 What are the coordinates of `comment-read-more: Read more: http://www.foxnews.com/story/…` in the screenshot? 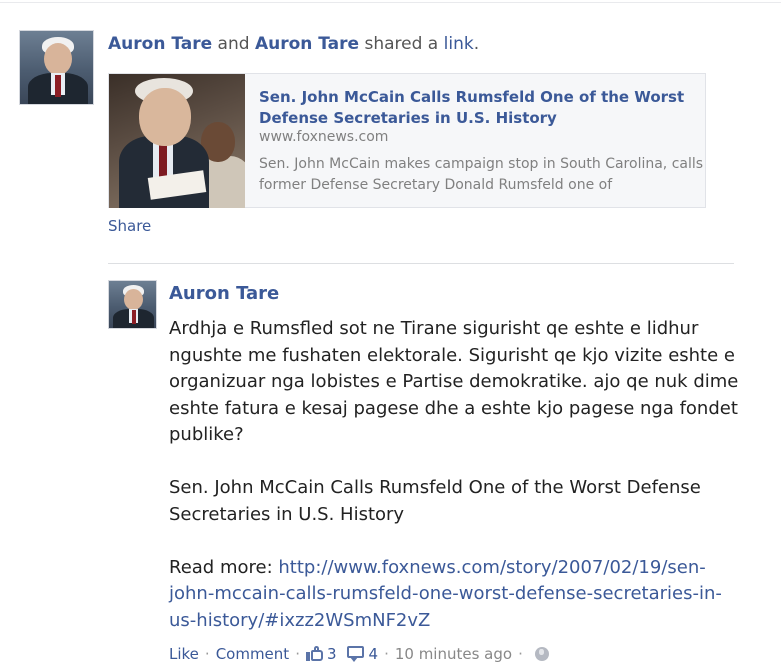 It's located at (456, 595).